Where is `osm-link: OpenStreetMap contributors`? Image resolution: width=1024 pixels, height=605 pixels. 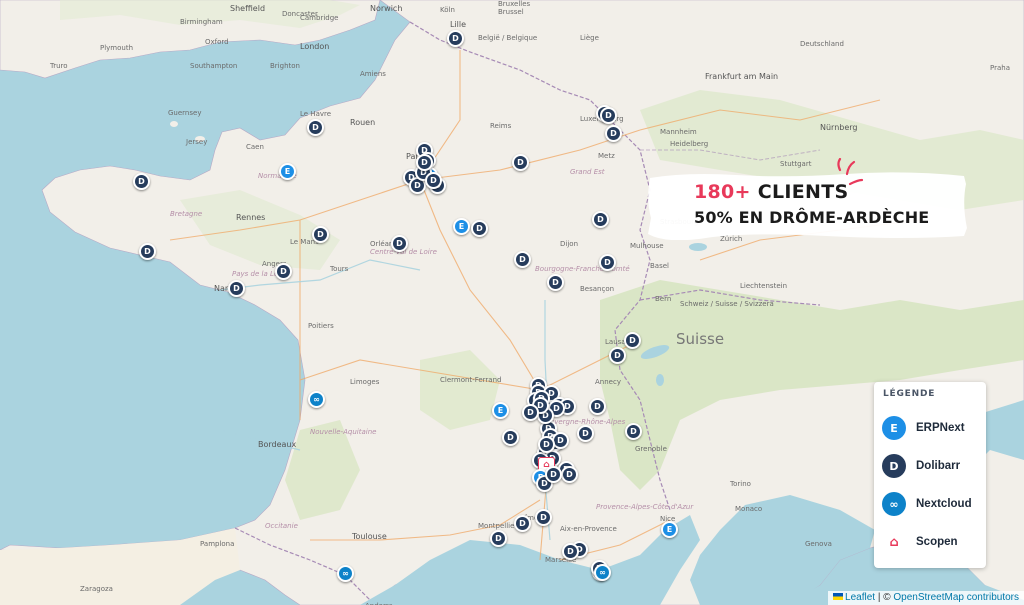 osm-link: OpenStreetMap contributors is located at coordinates (956, 597).